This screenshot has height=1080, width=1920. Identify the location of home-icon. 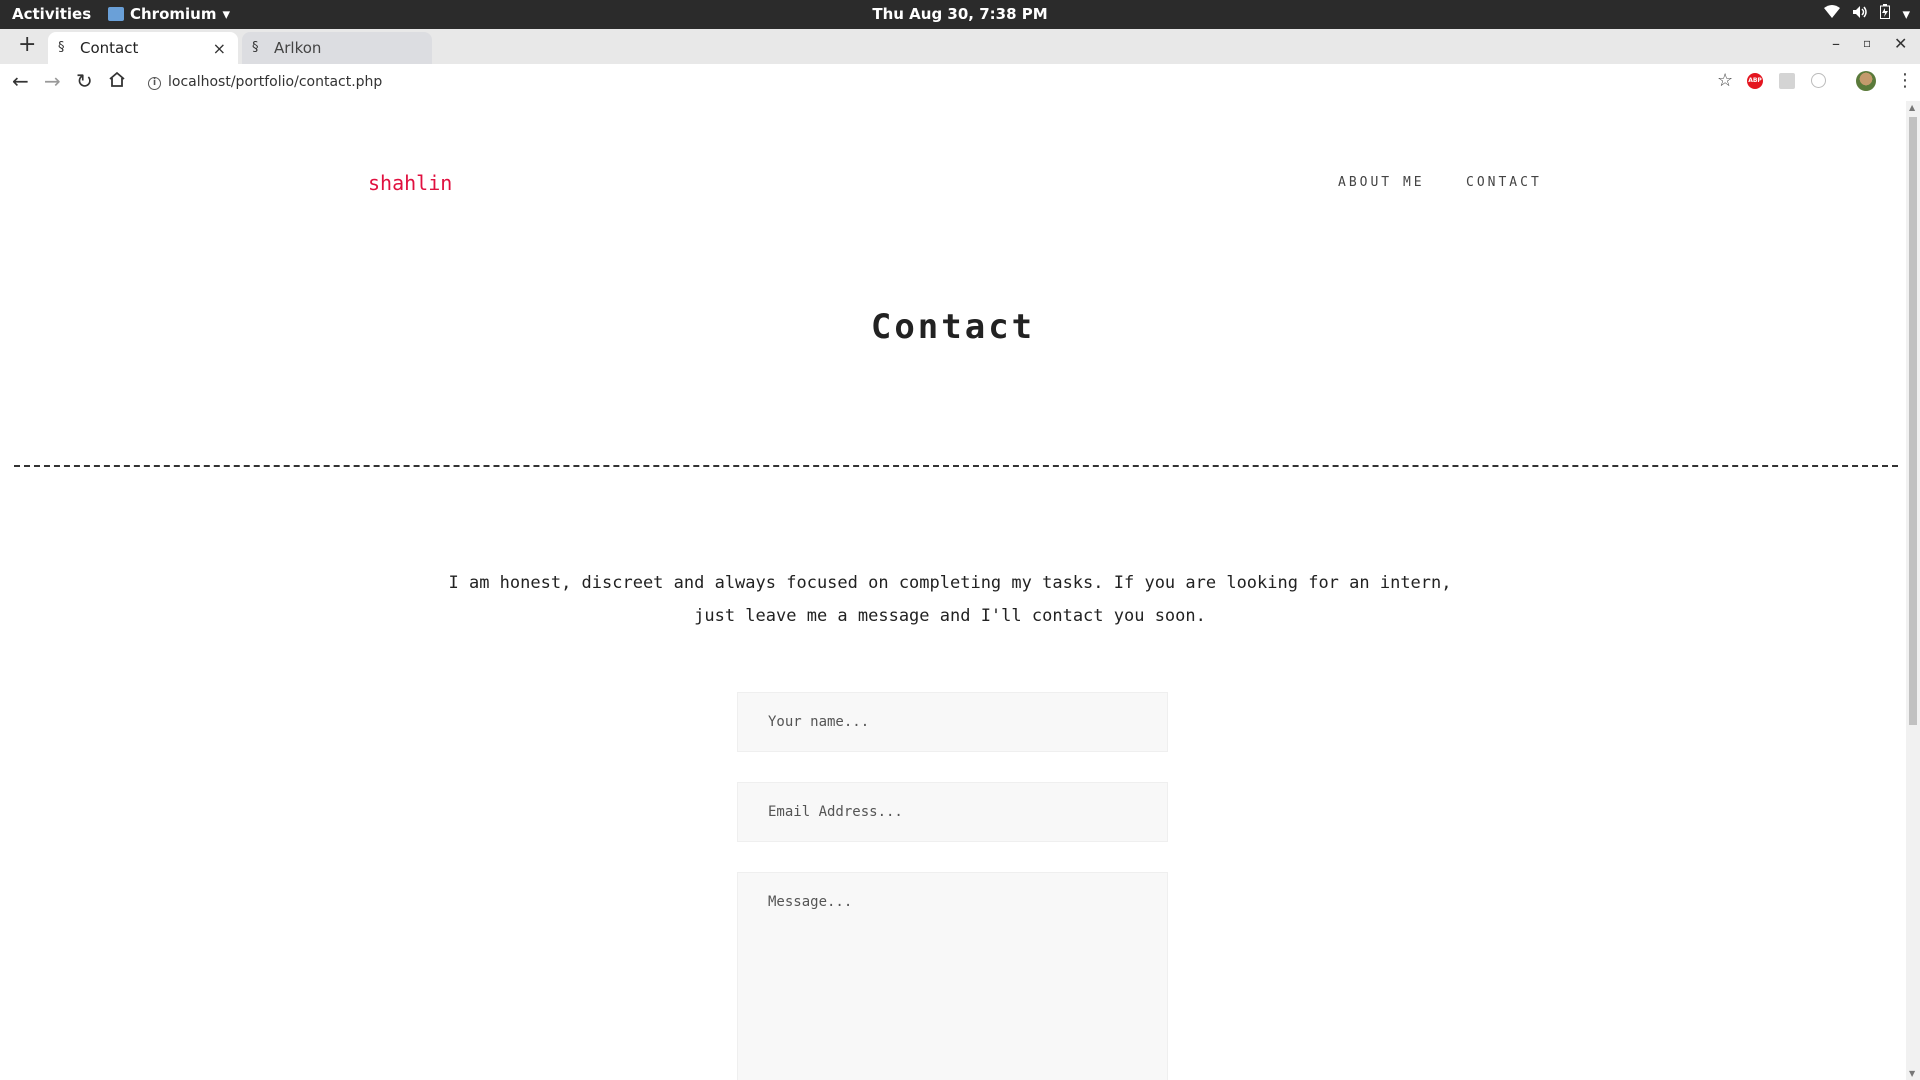
(117, 81).